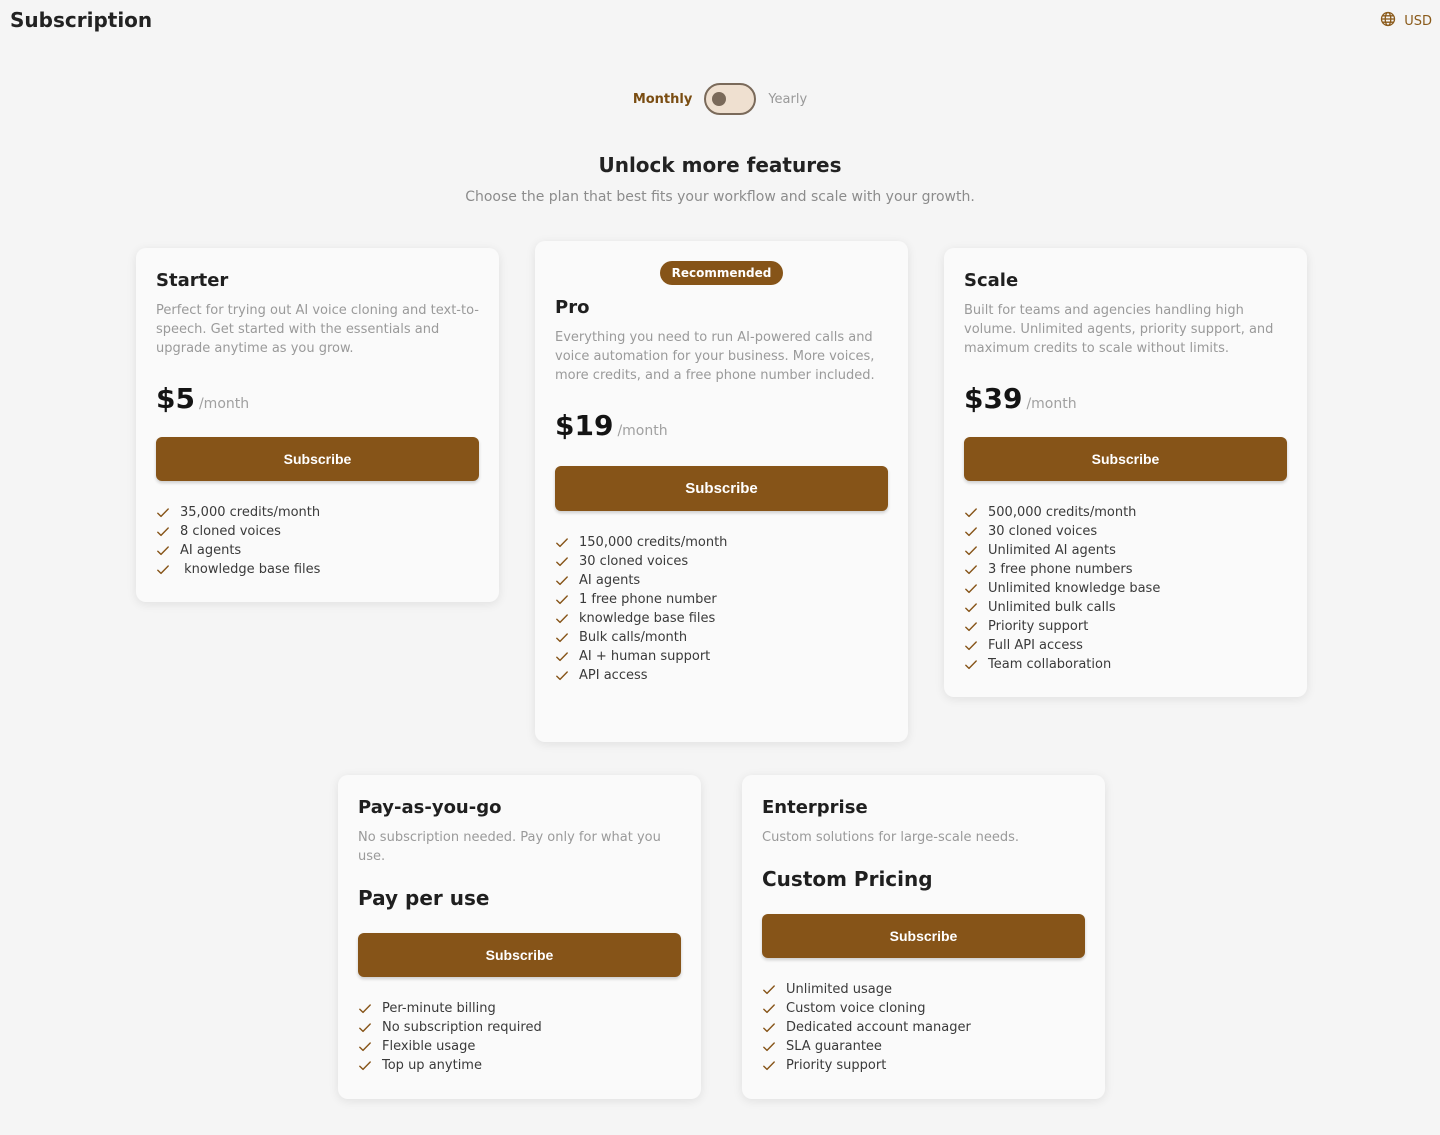 The image size is (1440, 1135). Describe the element at coordinates (572, 307) in the screenshot. I see `plan-name: Pro` at that location.